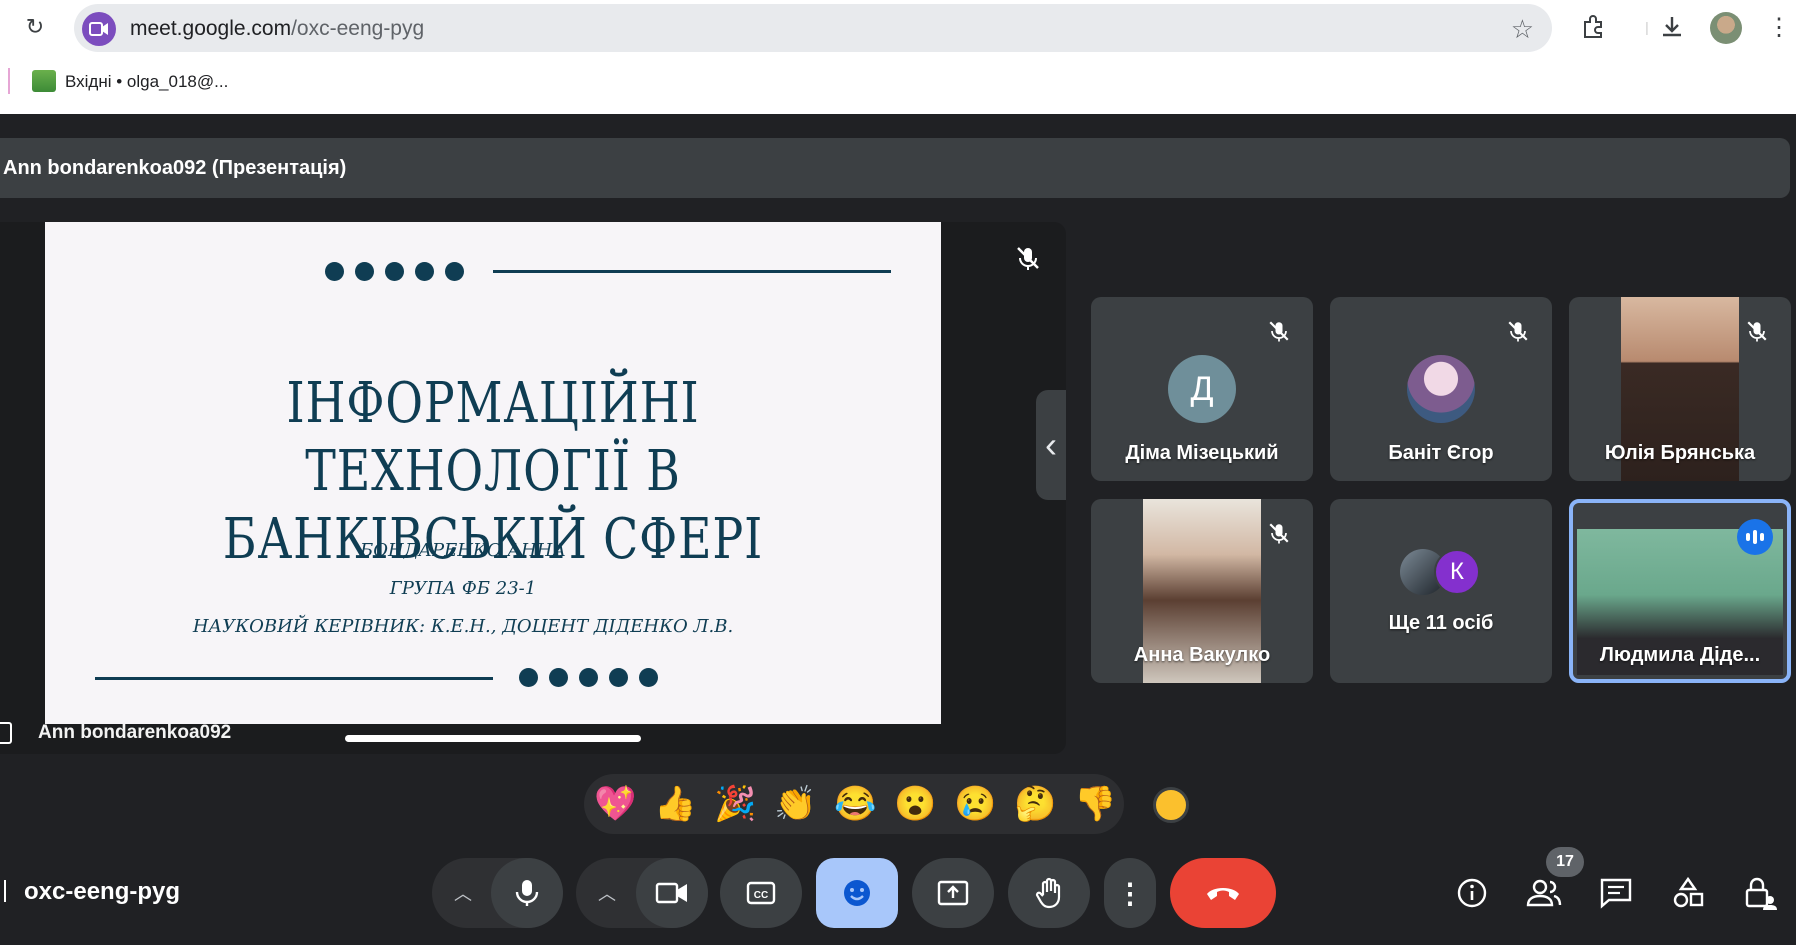 The width and height of the screenshot is (1796, 945). Describe the element at coordinates (1726, 28) in the screenshot. I see `profile-avatar` at that location.